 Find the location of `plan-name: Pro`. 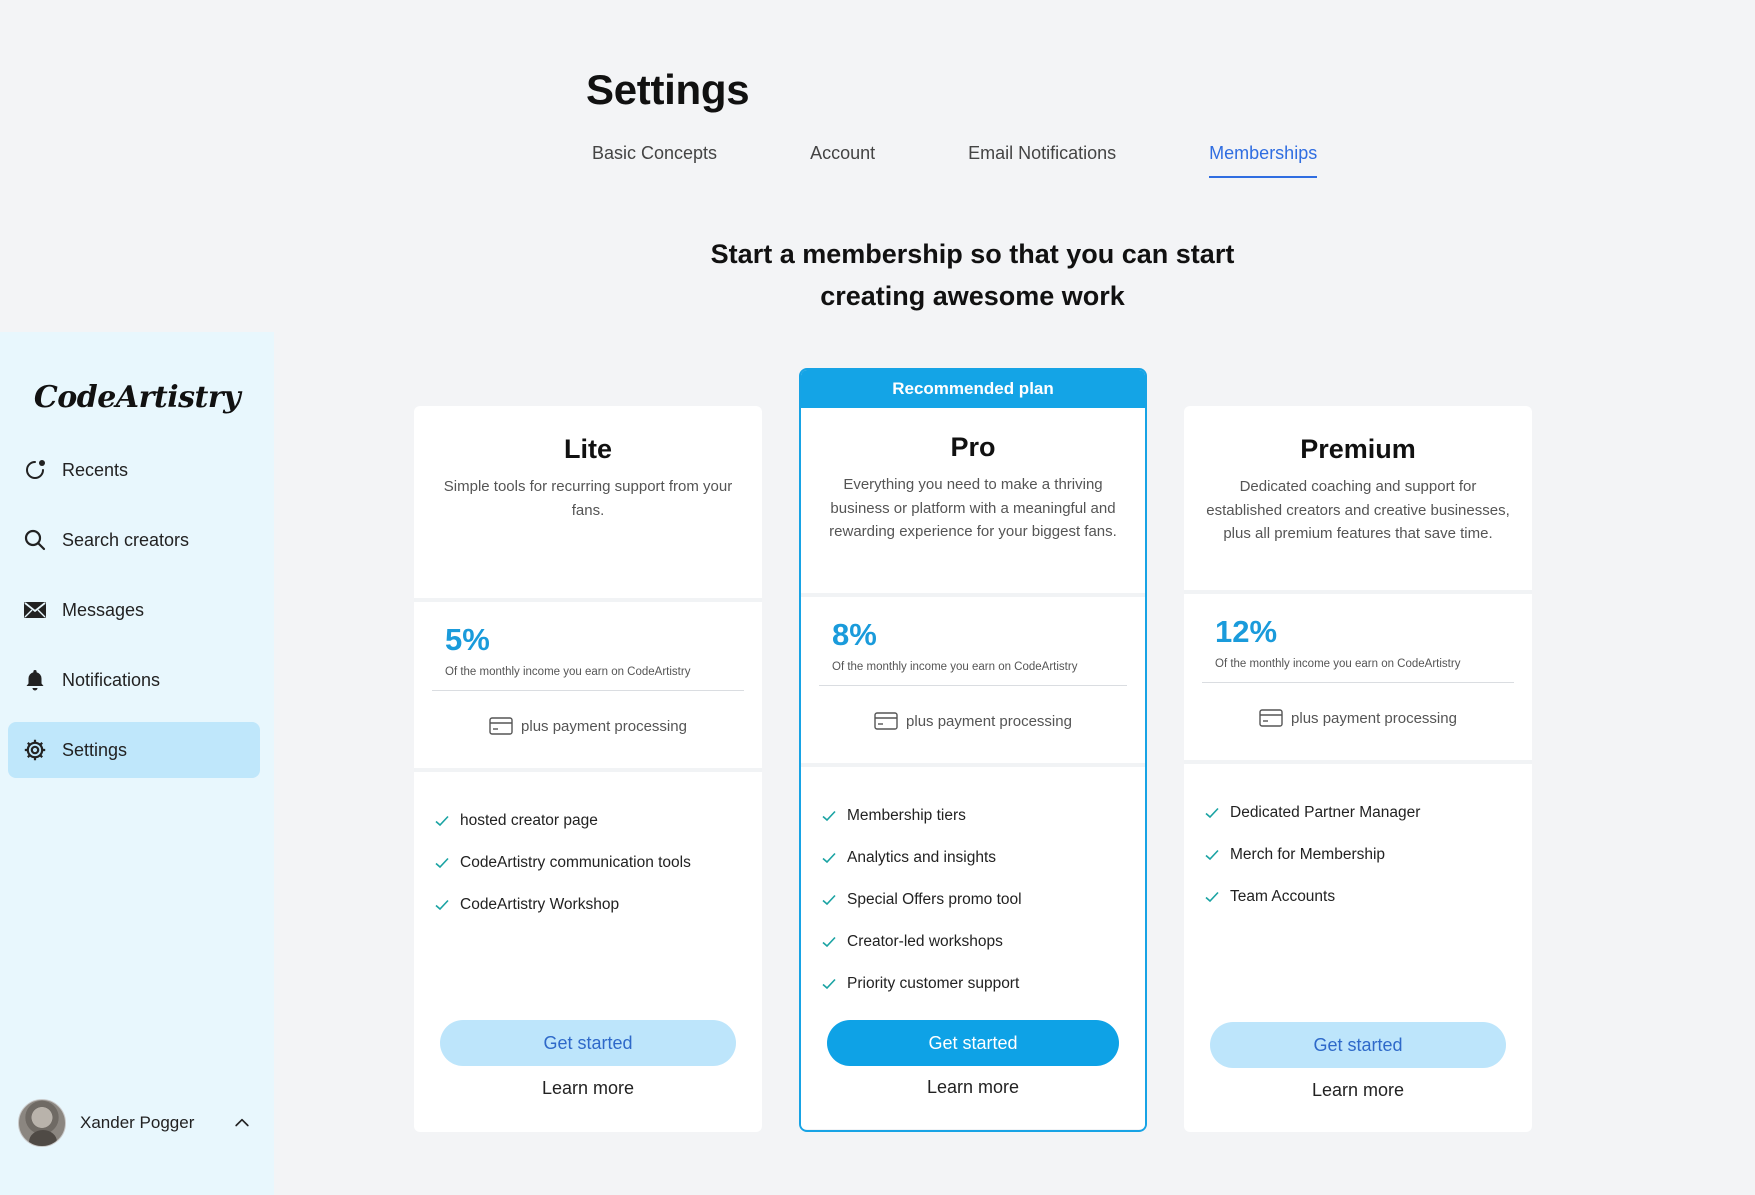

plan-name: Pro is located at coordinates (973, 447).